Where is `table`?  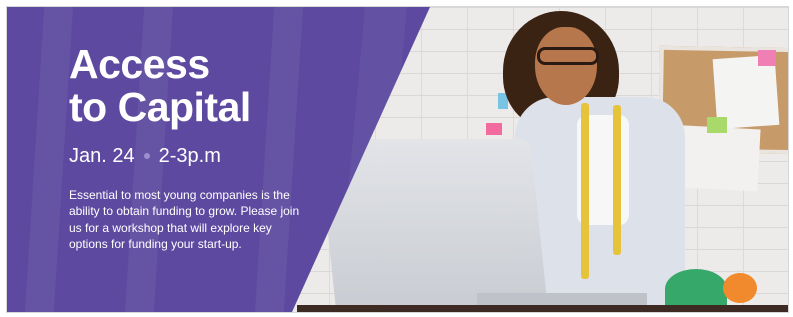
table is located at coordinates (542, 308).